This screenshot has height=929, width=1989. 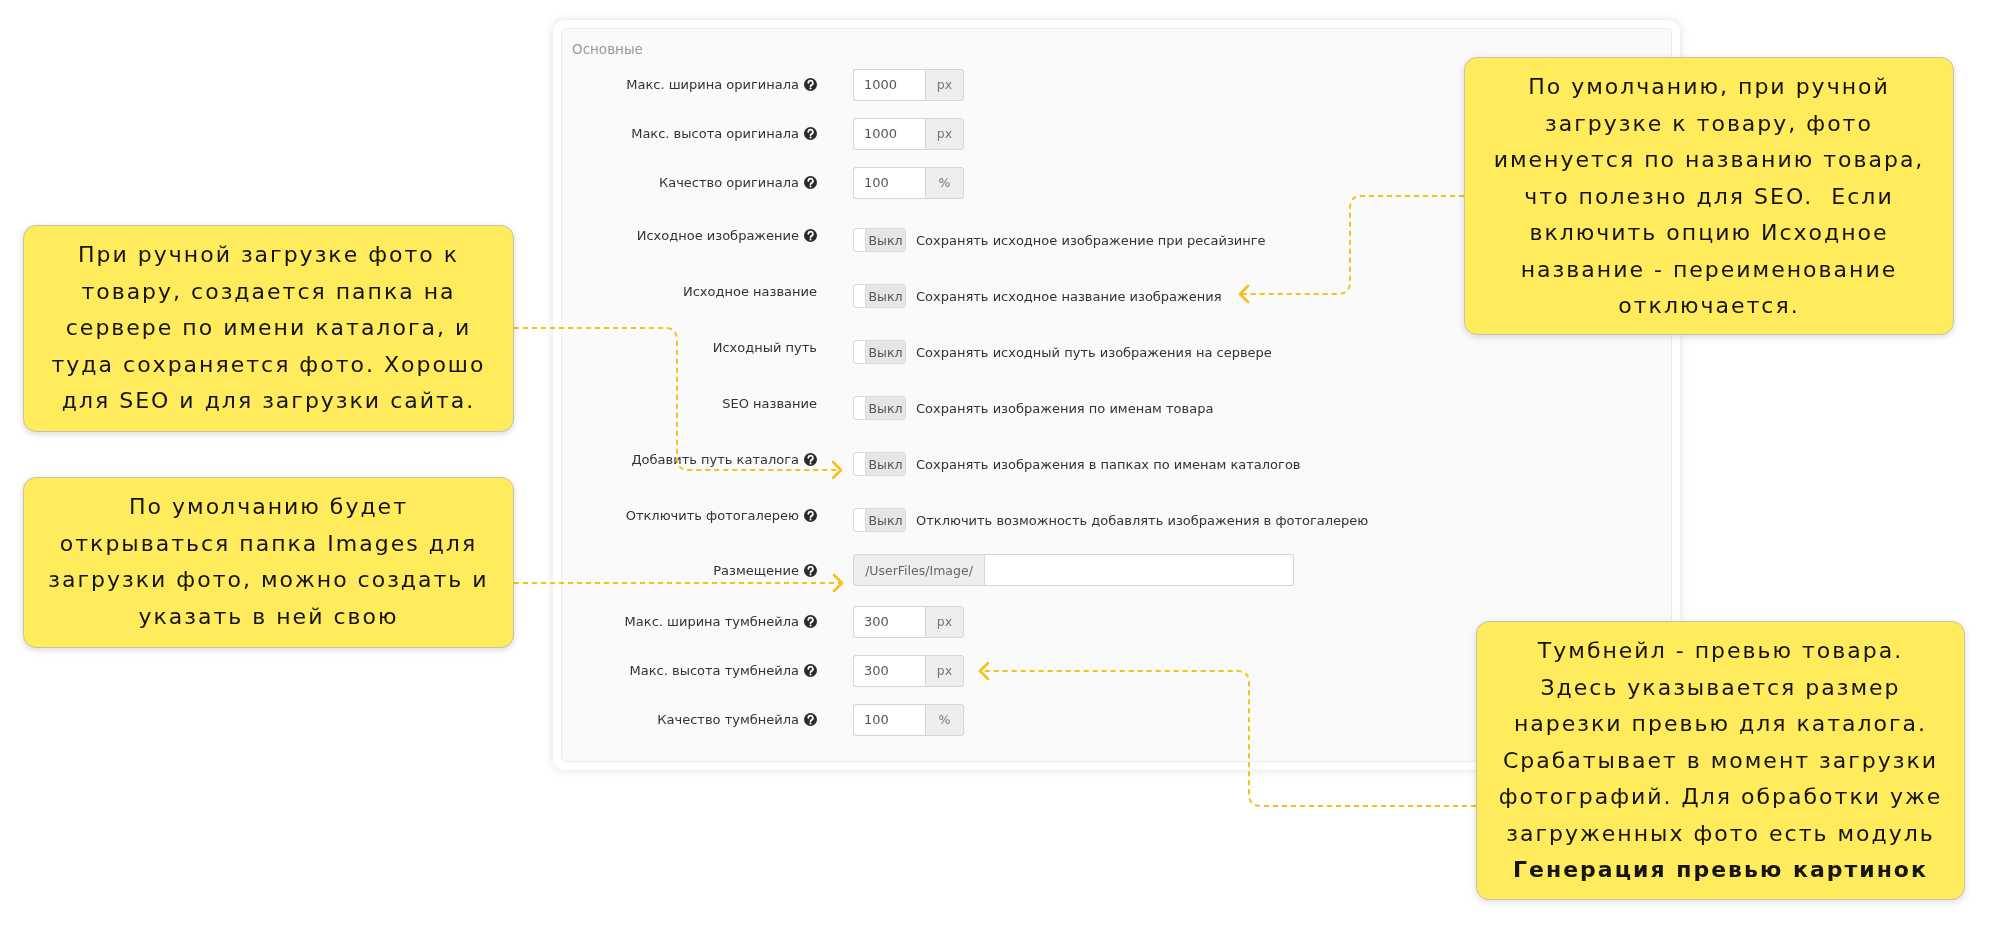 What do you see at coordinates (712, 84) in the screenshot?
I see `field-label: Макс. ширина оригинала` at bounding box center [712, 84].